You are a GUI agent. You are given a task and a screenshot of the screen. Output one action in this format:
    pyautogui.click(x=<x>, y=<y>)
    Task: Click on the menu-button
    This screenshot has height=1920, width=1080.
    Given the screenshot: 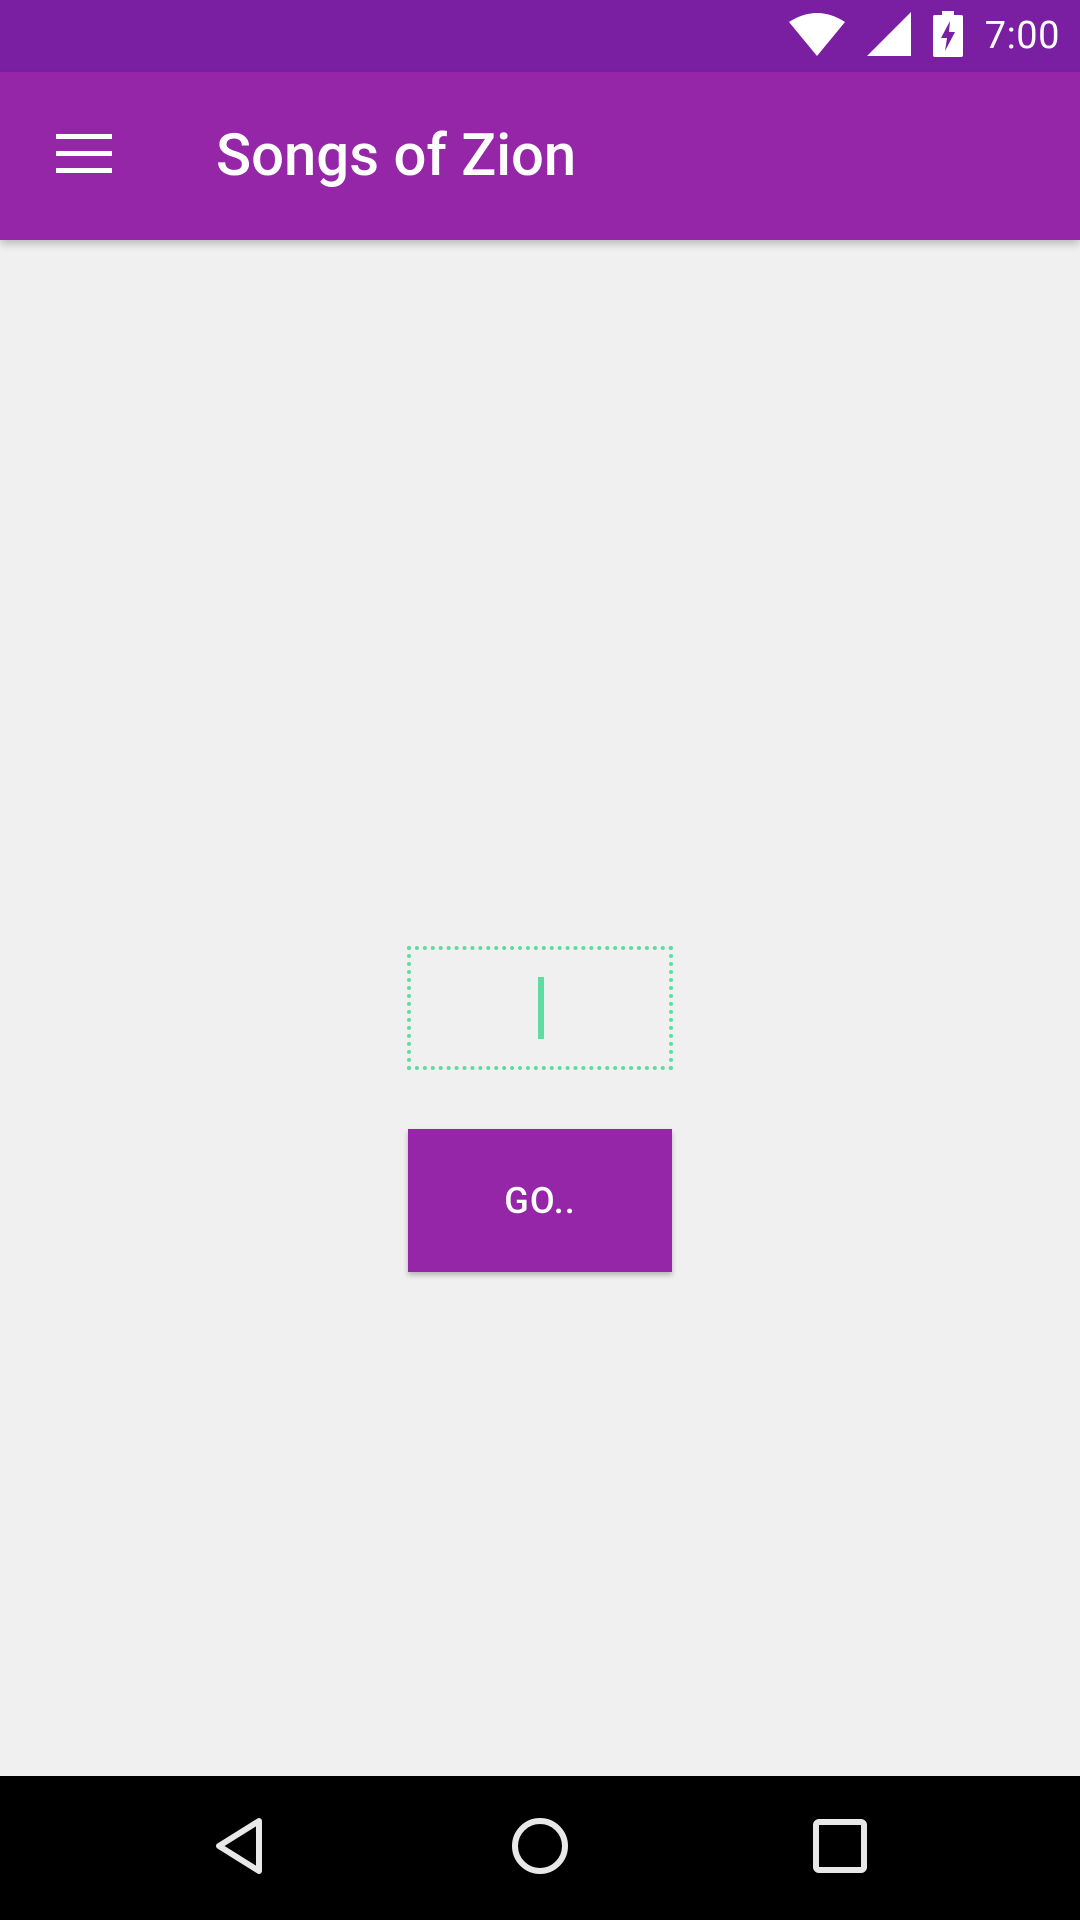 What is the action you would take?
    pyautogui.click(x=84, y=156)
    